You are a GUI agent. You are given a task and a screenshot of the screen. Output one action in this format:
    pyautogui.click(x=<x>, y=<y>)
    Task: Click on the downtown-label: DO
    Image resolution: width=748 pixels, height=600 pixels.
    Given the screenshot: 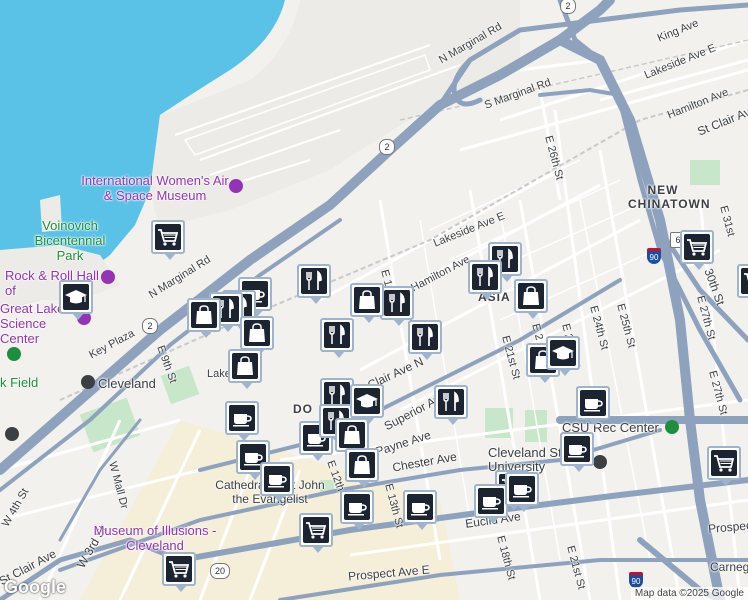 What is the action you would take?
    pyautogui.click(x=303, y=409)
    